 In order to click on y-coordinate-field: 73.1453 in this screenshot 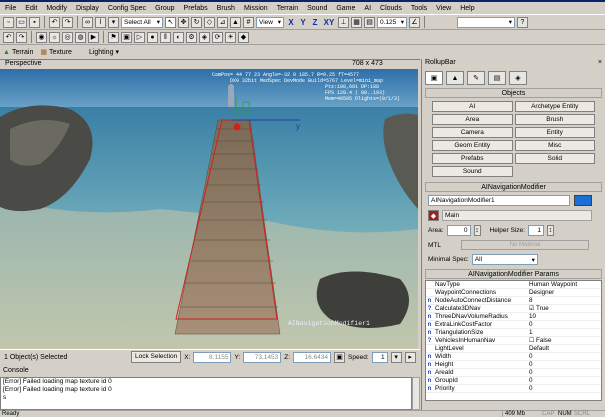, I will do `click(262, 357)`.